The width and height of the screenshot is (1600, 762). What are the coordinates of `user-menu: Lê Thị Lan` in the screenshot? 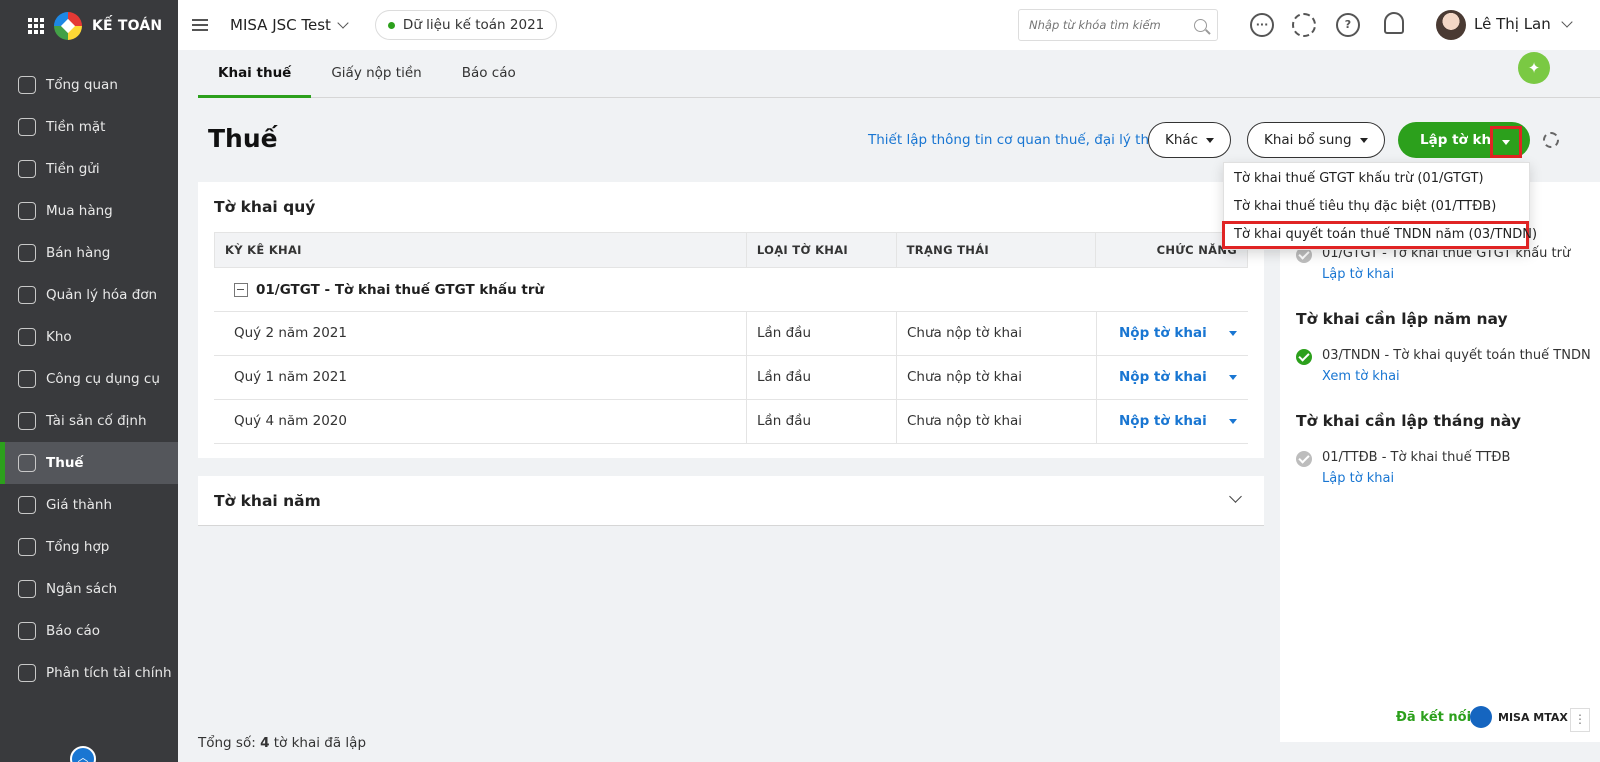 It's located at (1523, 24).